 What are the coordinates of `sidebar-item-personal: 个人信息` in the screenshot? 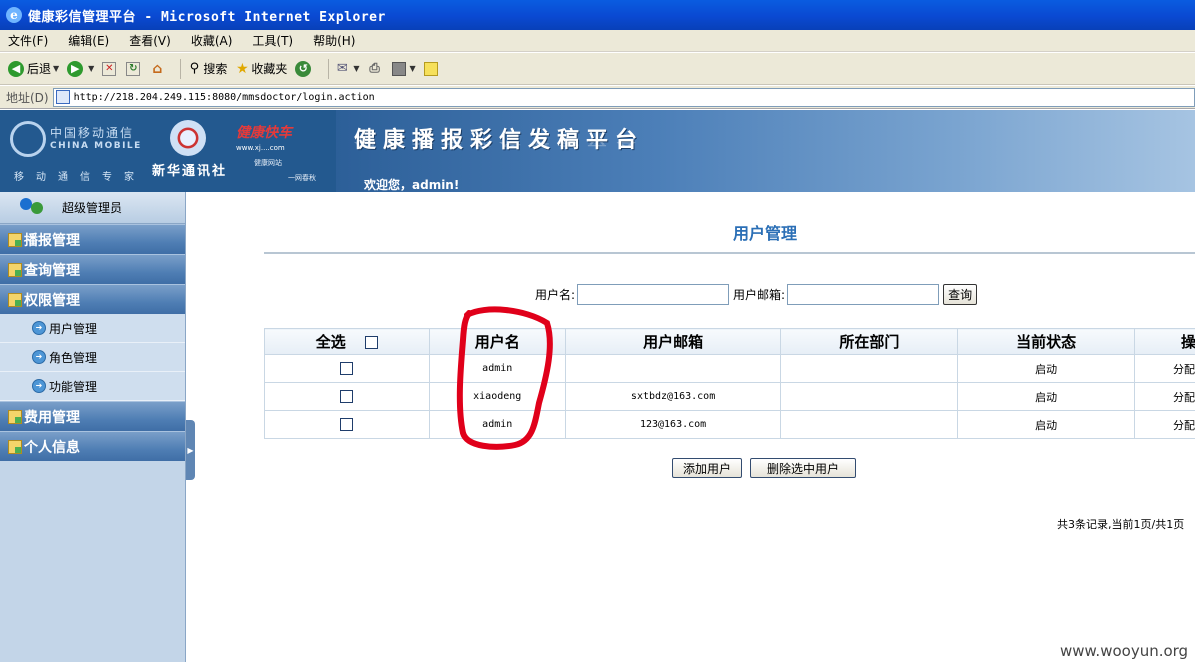 It's located at (92, 446).